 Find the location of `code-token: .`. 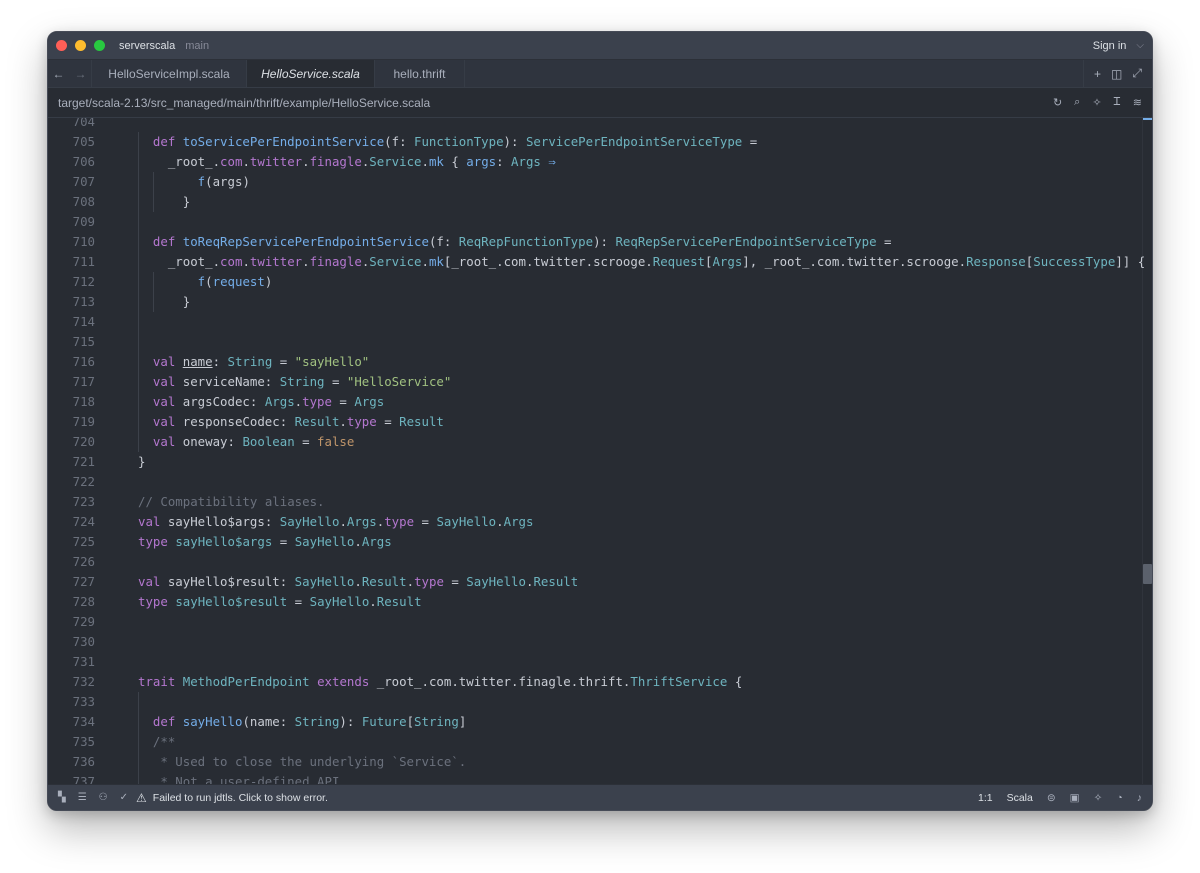

code-token: . is located at coordinates (373, 601).